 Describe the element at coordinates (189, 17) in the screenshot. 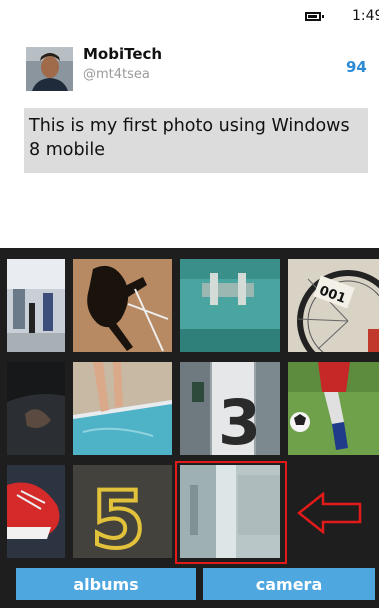

I see `status-bar: 1:49` at that location.